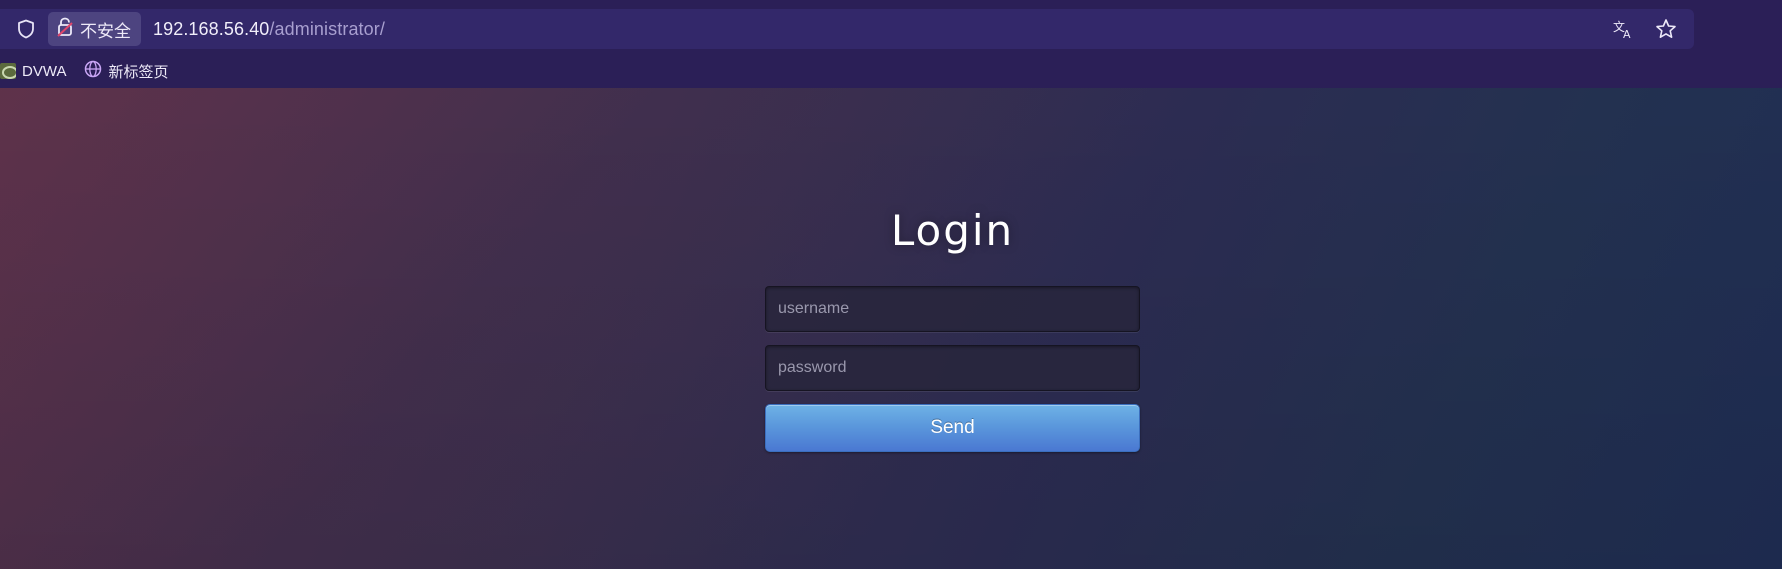  Describe the element at coordinates (327, 28) in the screenshot. I see `url-path: /administrator/` at that location.